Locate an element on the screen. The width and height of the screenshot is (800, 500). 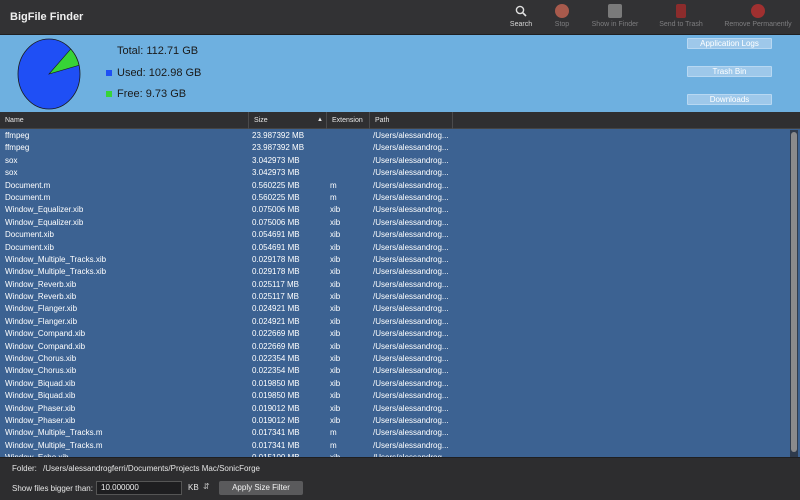
size-filter-label: Show files bigger than: is located at coordinates (52, 488).